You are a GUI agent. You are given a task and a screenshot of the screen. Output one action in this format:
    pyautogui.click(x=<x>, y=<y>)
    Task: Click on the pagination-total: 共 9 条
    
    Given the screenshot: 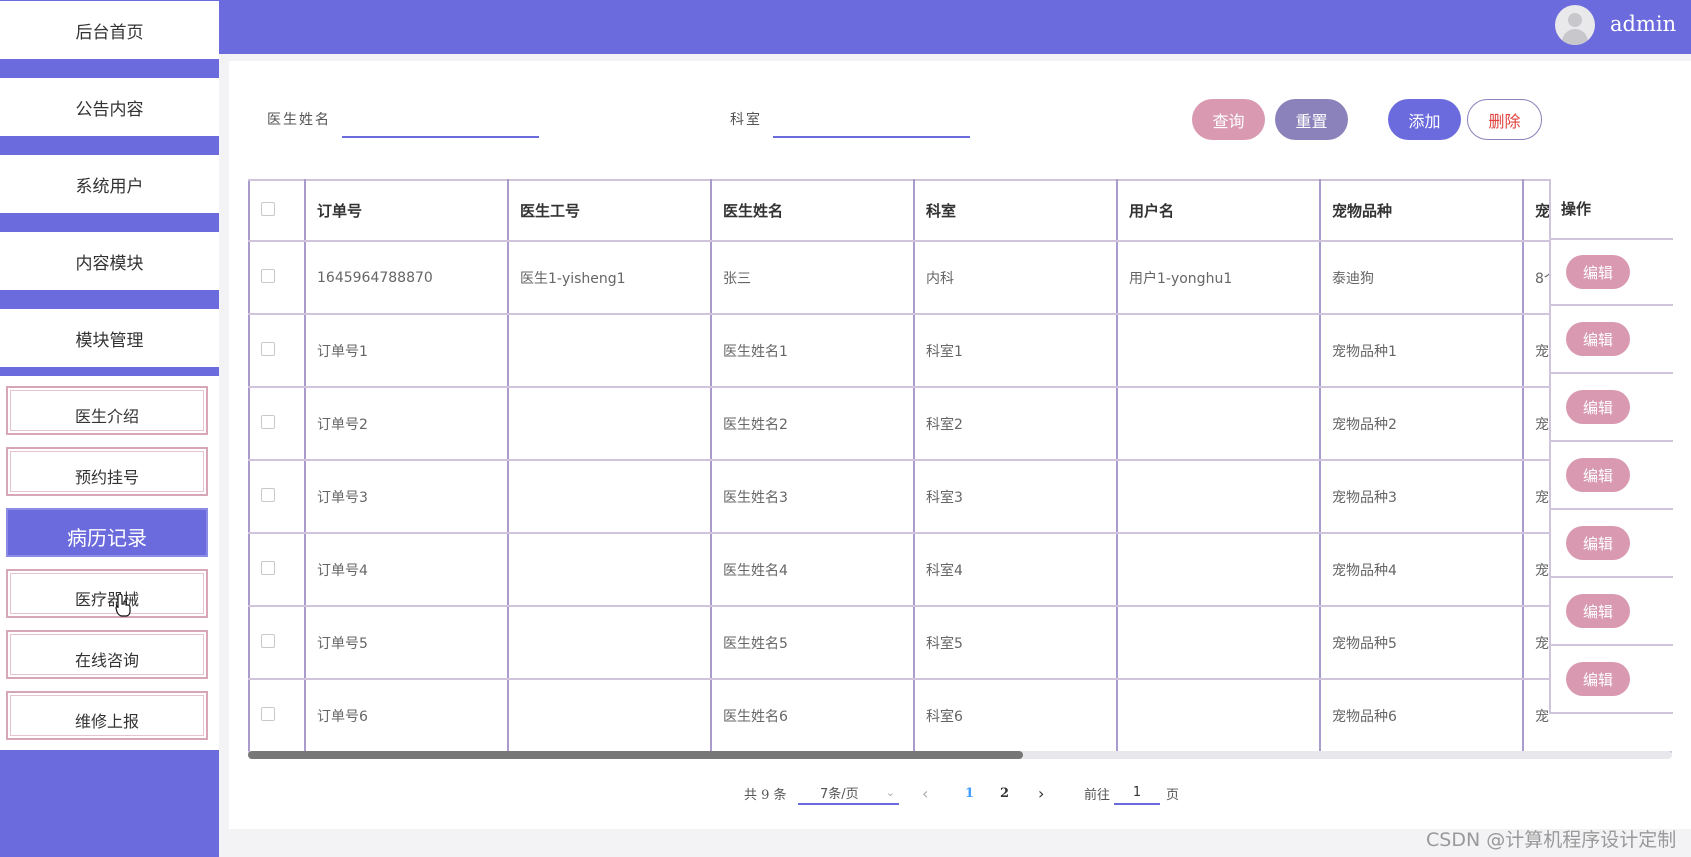 What is the action you would take?
    pyautogui.click(x=765, y=795)
    